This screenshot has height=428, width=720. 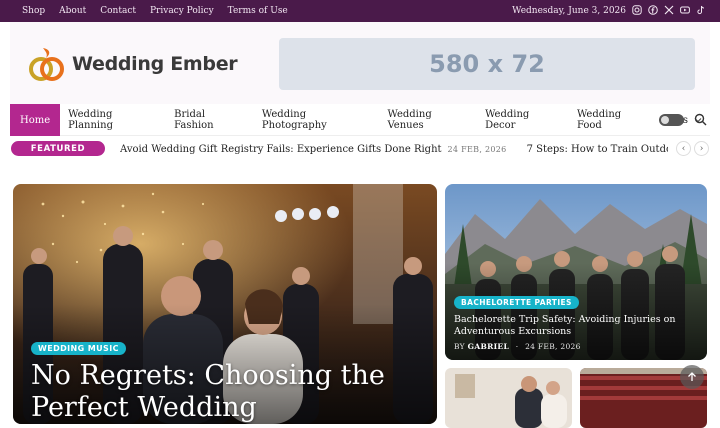 What do you see at coordinates (78, 348) in the screenshot?
I see `hero-category-badge: WEDDING MUSIC` at bounding box center [78, 348].